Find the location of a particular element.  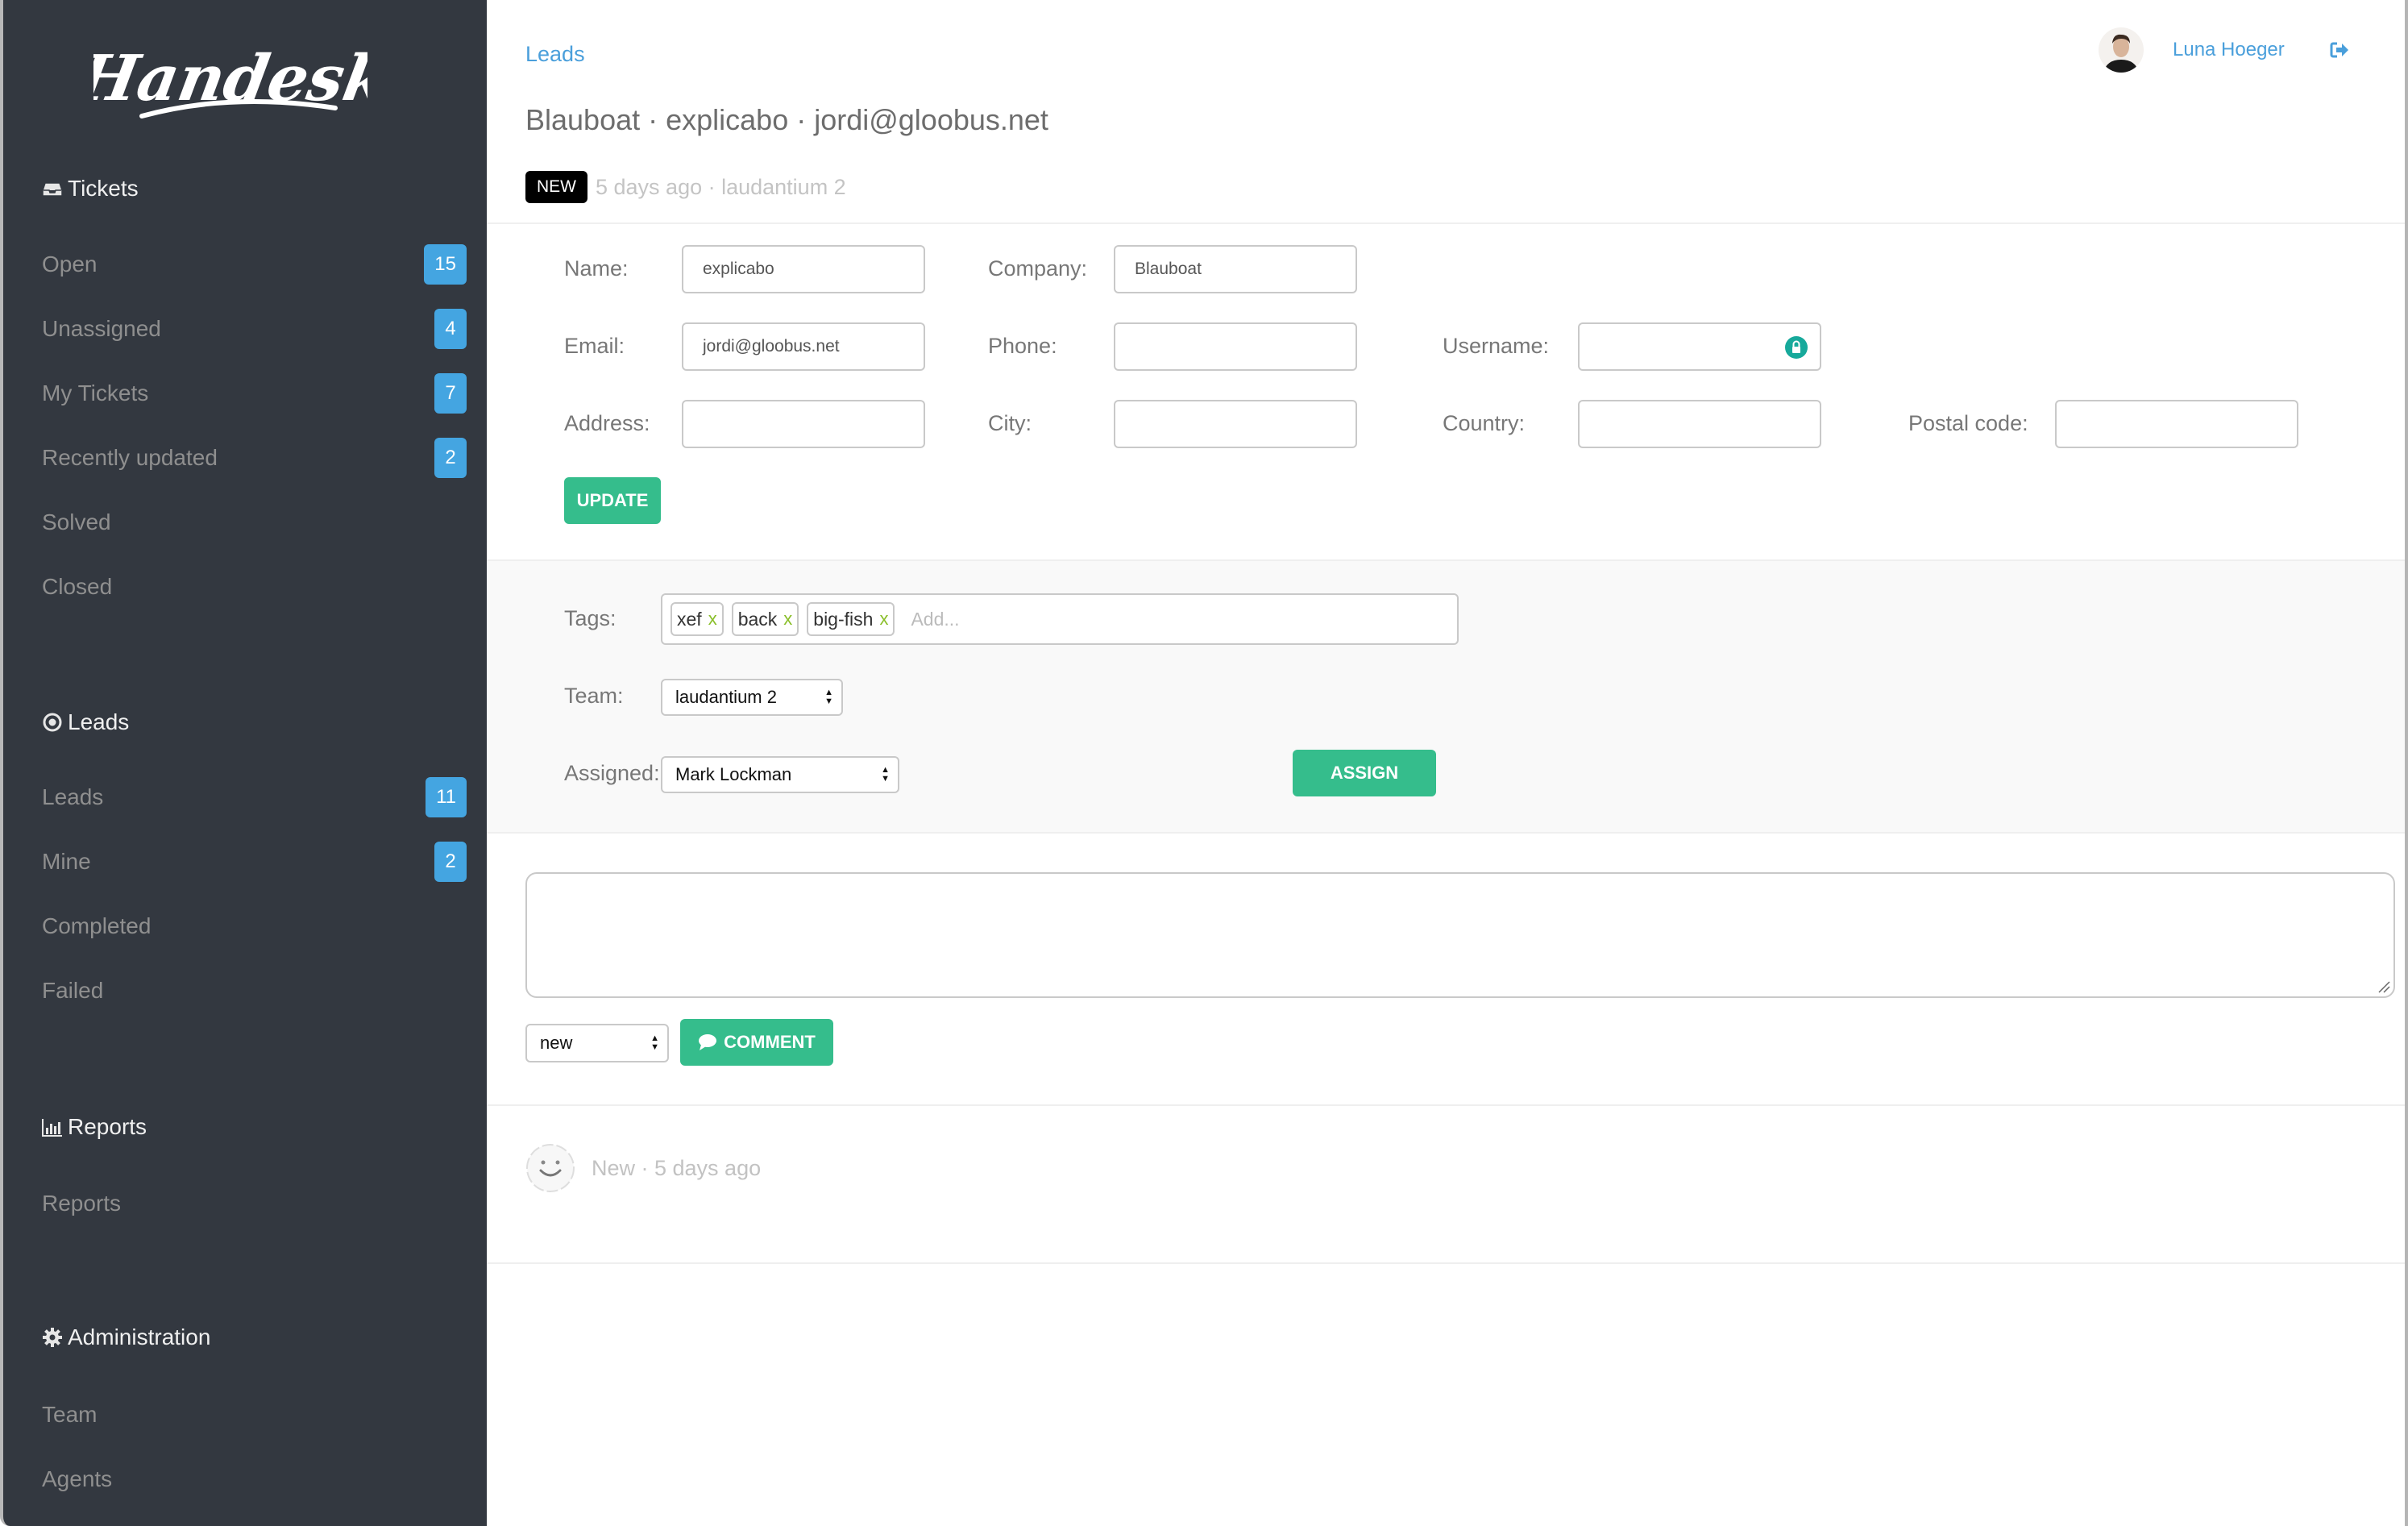

username-field is located at coordinates (1700, 346).